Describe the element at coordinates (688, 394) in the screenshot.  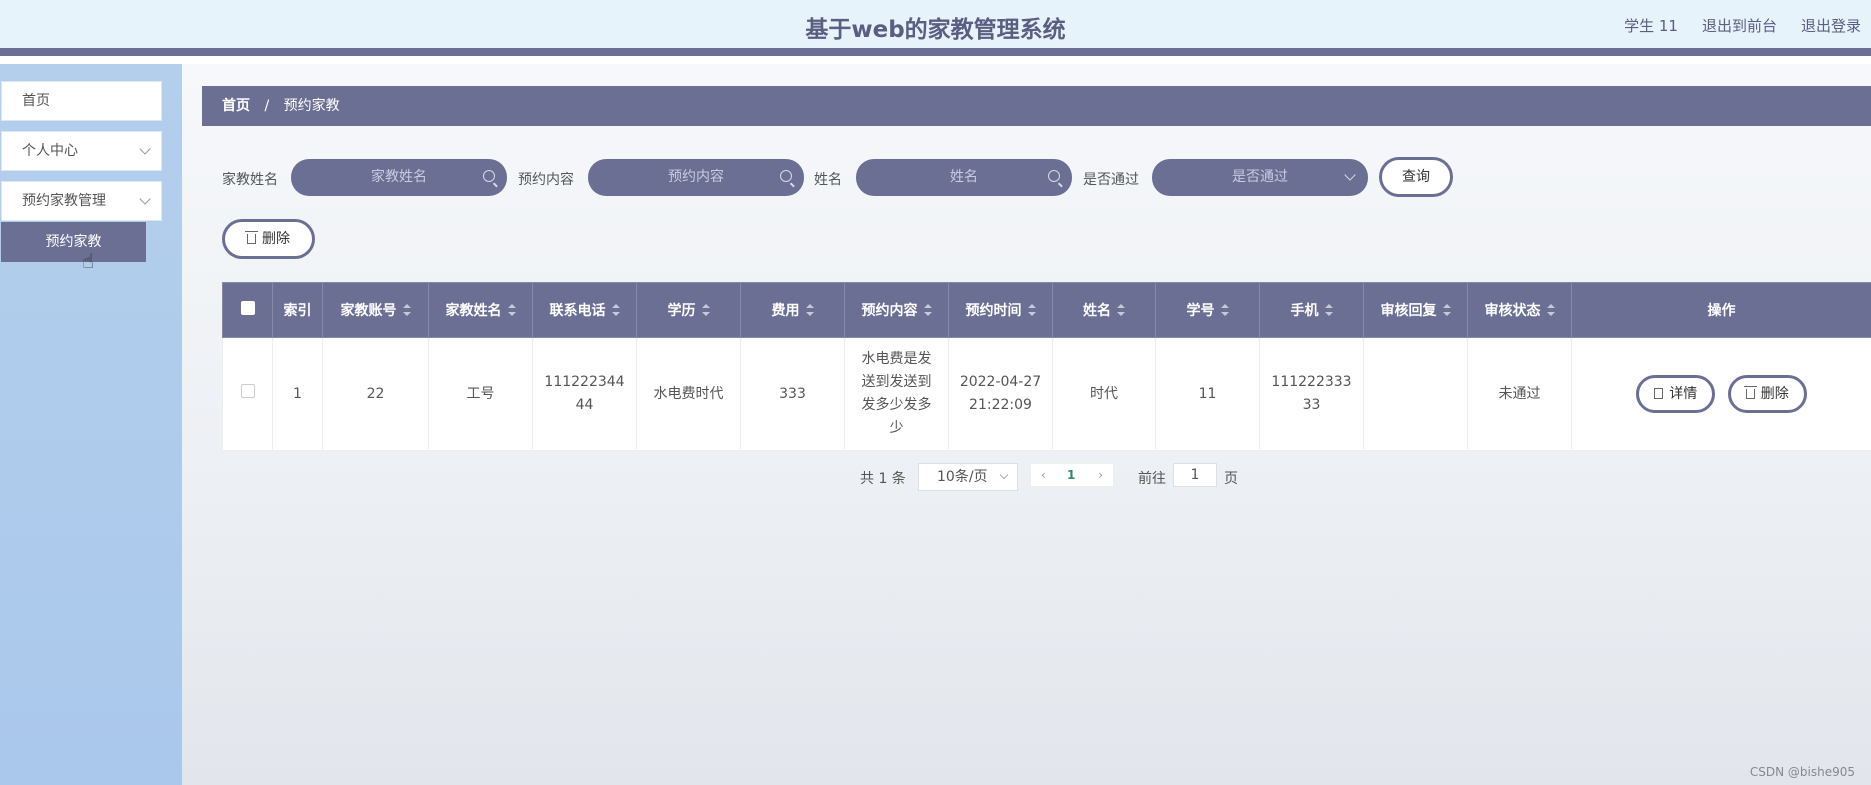
I see `cell-education: 水电费时代` at that location.